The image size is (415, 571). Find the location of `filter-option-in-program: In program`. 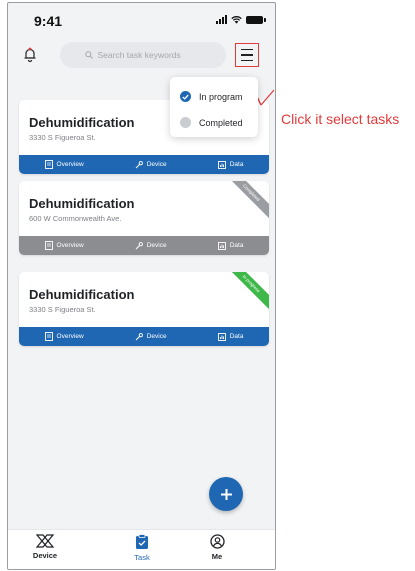

filter-option-in-program: In program is located at coordinates (211, 96).